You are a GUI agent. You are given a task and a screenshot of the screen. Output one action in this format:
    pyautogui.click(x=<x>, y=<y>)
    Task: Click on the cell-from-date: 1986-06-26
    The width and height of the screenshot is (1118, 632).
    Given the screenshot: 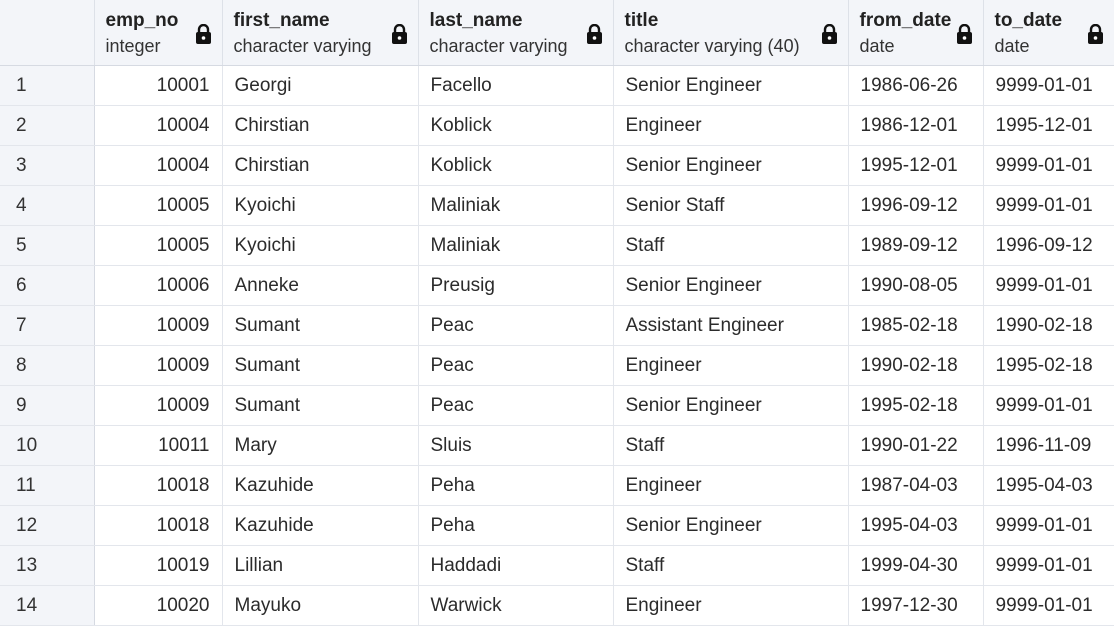 What is the action you would take?
    pyautogui.click(x=916, y=85)
    